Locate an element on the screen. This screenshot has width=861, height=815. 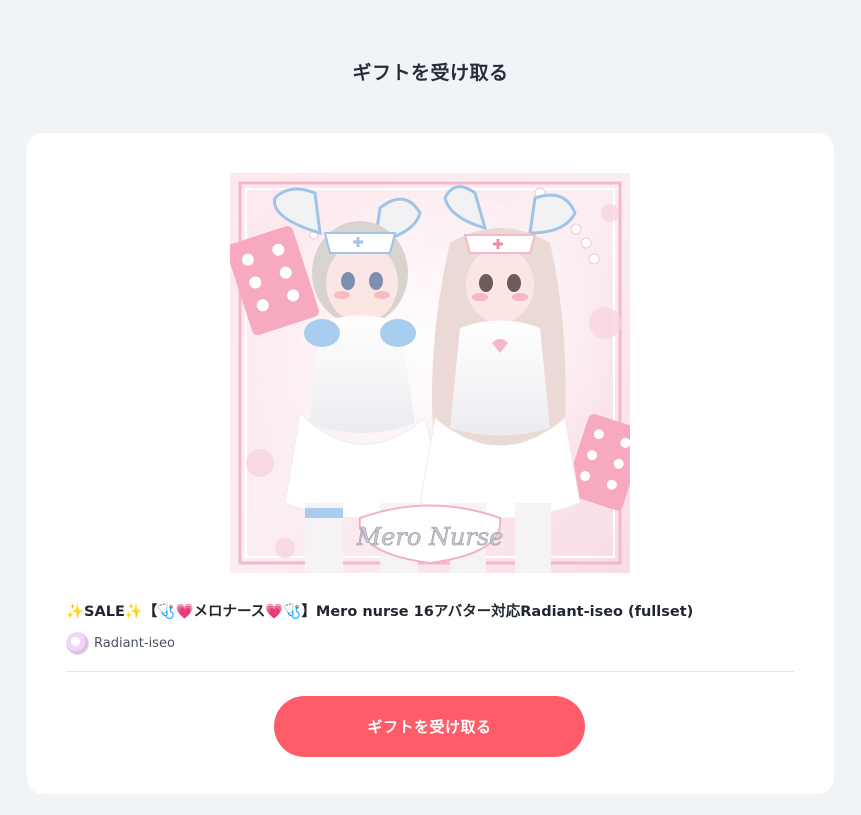
product-logo-text: Mero Nurse is located at coordinates (430, 537).